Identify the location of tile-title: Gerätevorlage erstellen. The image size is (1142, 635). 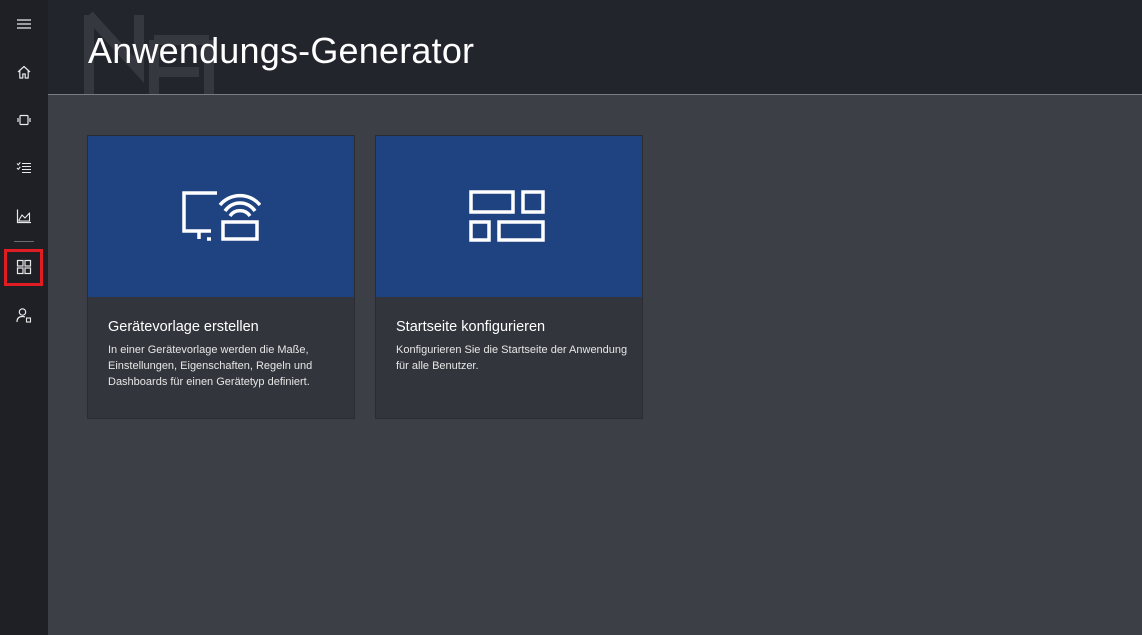
(183, 327).